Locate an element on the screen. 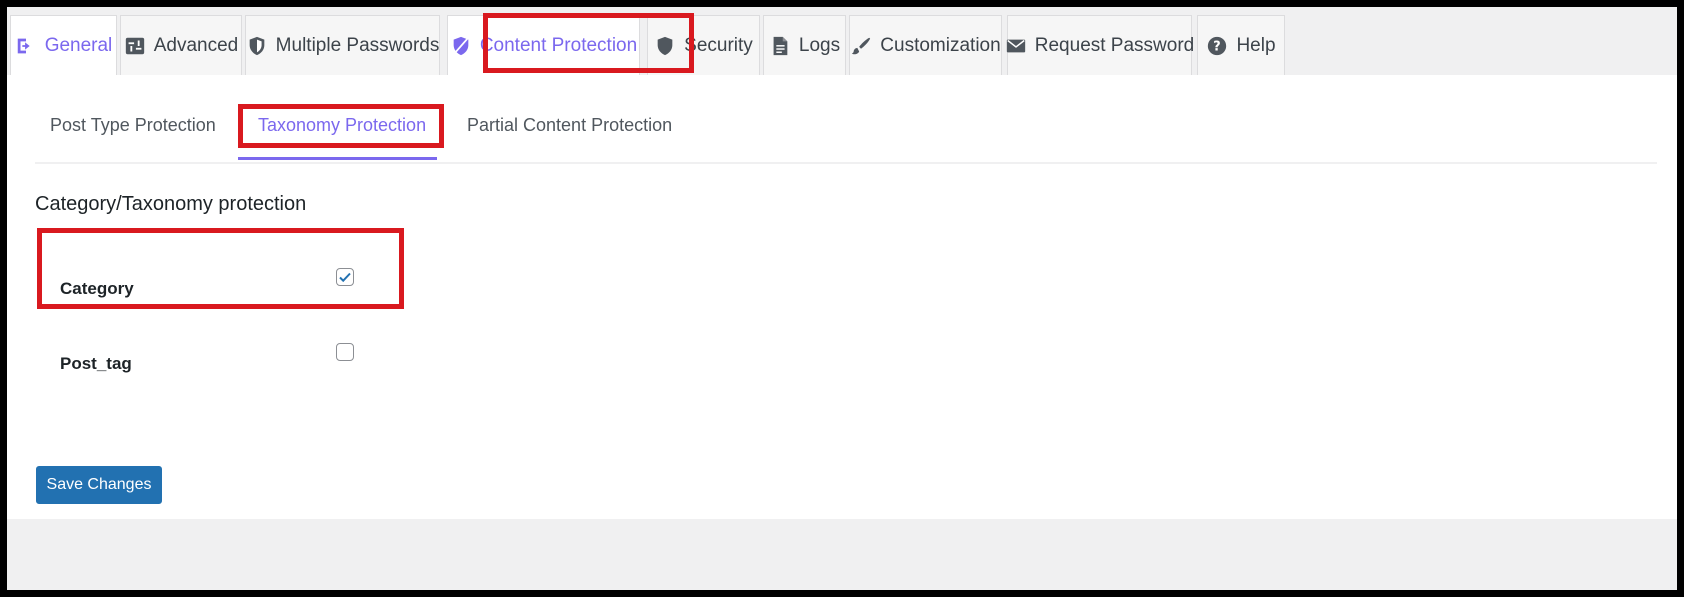  sliders-icon is located at coordinates (135, 46).